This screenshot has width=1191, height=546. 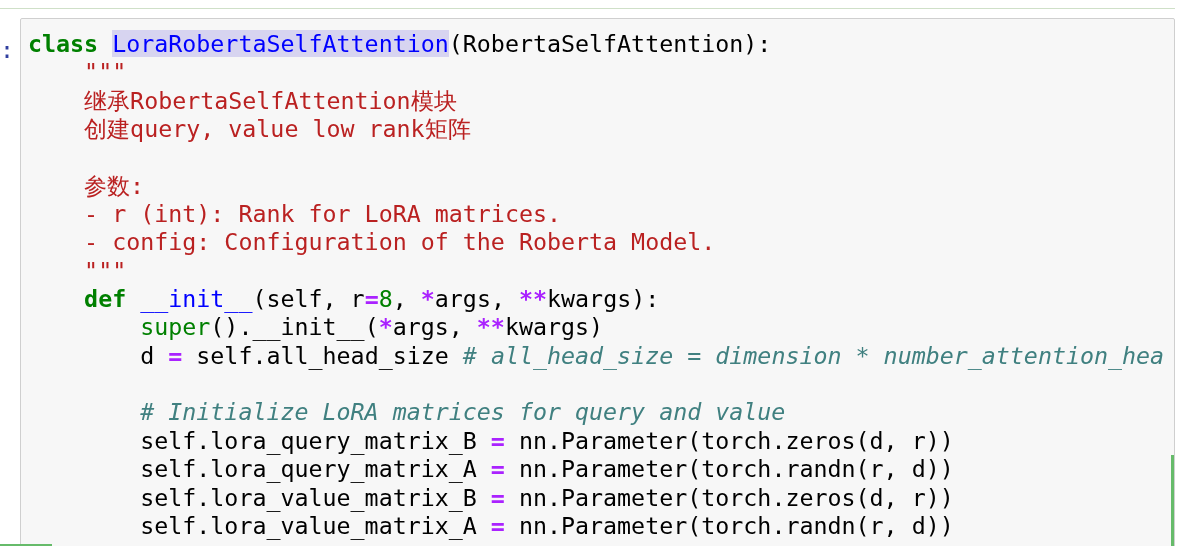 I want to click on code-line: 继承RobertaSelfAttention模块, so click(x=270, y=101).